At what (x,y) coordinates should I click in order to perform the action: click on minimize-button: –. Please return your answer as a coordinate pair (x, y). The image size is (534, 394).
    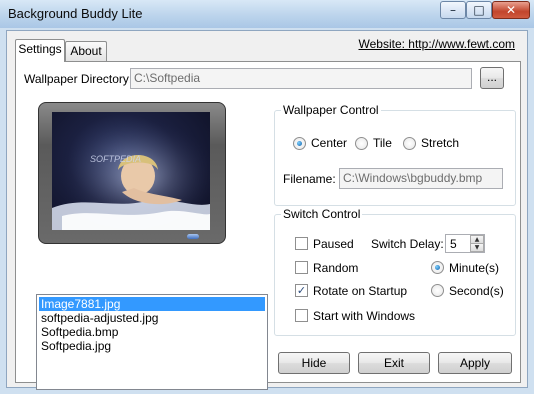
    Looking at the image, I should click on (453, 10).